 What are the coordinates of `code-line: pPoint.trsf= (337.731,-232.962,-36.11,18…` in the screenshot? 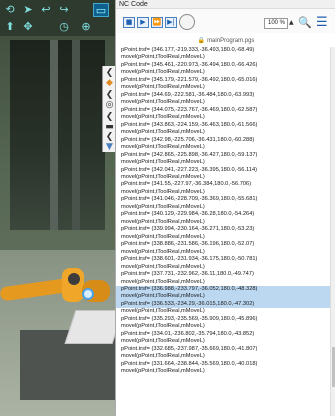 It's located at (223, 274).